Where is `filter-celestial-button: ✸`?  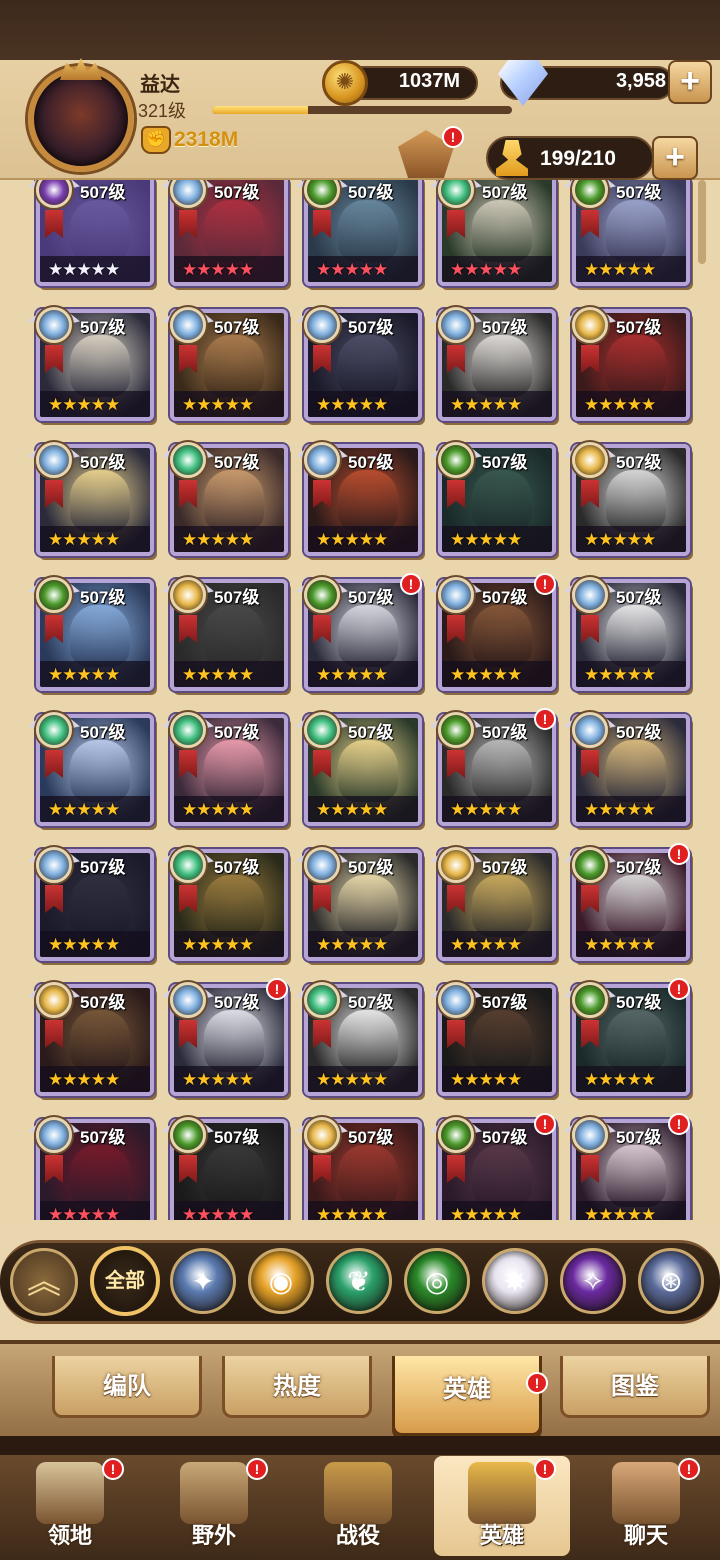
filter-celestial-button: ✸ is located at coordinates (515, 1281).